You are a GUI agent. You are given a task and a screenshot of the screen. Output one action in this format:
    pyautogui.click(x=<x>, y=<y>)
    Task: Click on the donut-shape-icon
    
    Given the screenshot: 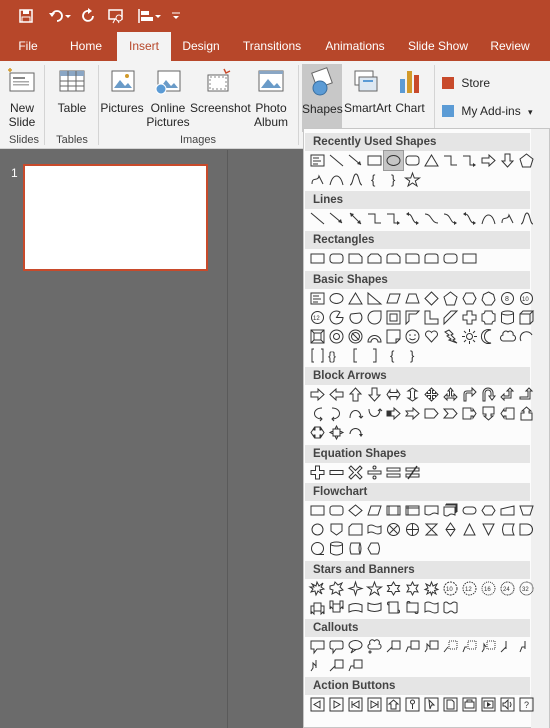 What is the action you would take?
    pyautogui.click(x=336, y=336)
    